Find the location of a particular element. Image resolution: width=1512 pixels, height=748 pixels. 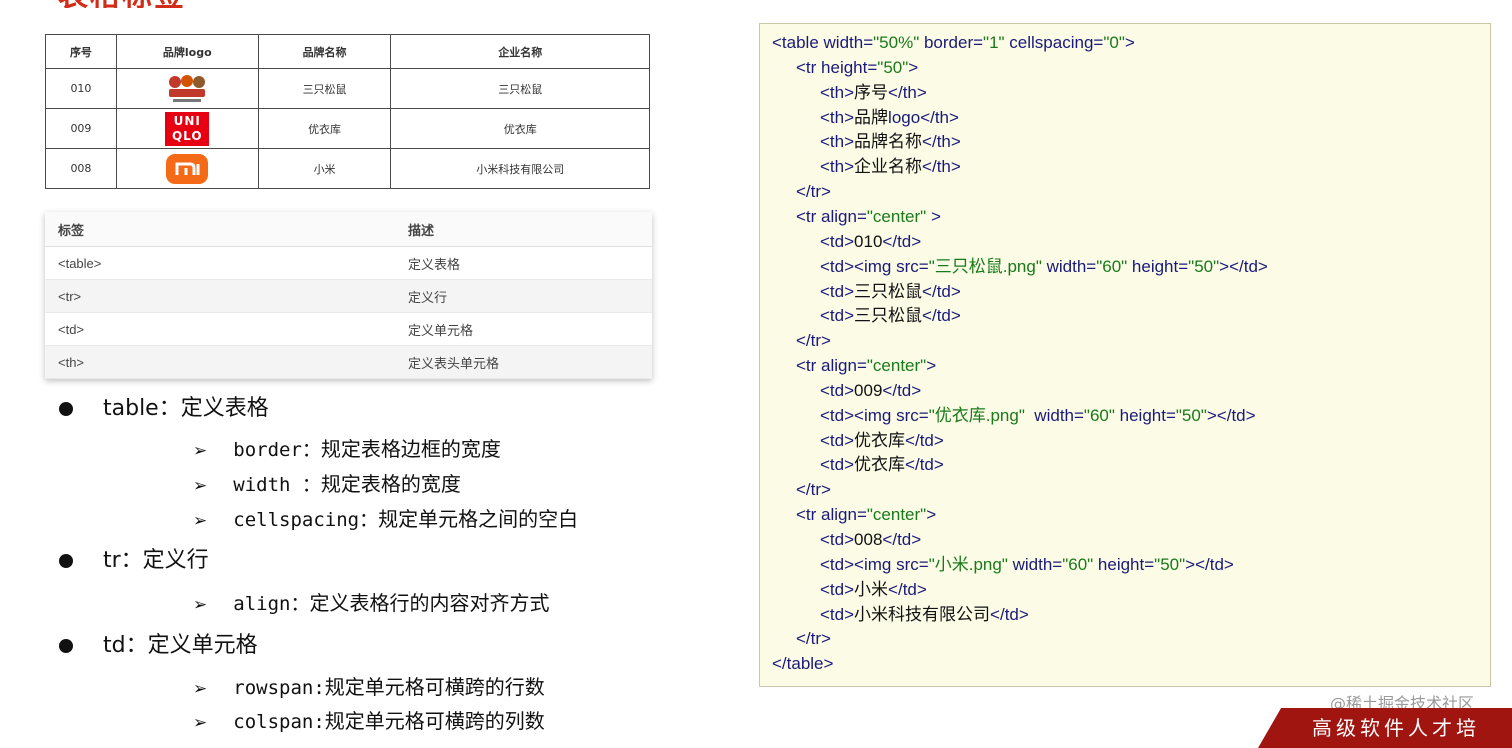

attribute-keyword: align： is located at coordinates (271, 604).